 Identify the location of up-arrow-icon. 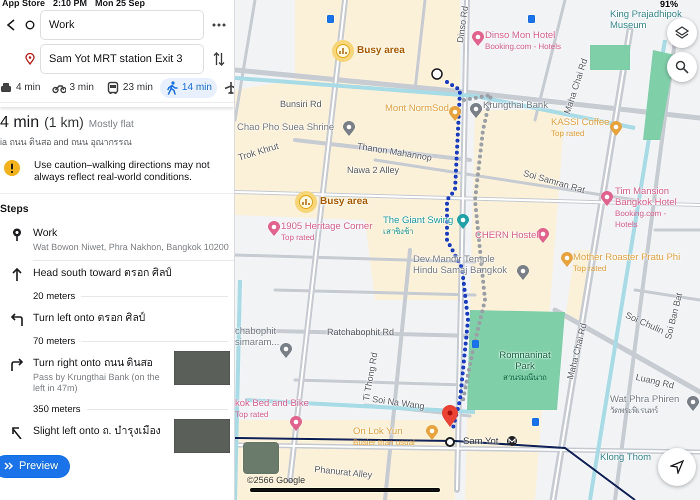
(17, 273).